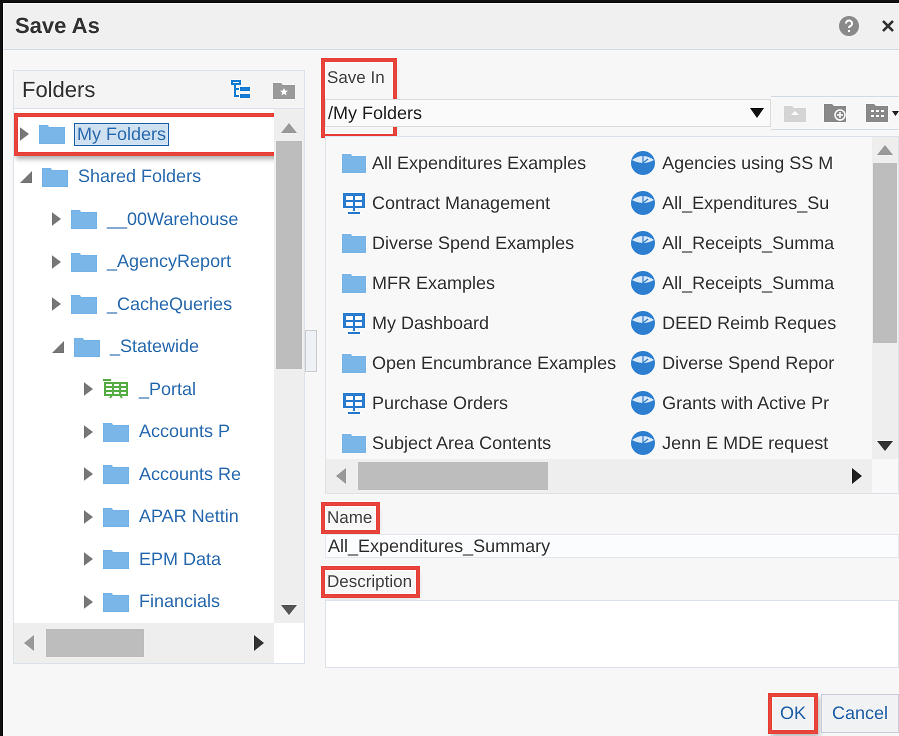 Image resolution: width=899 pixels, height=736 pixels. I want to click on catalog-item: DEED Reimb Reques, so click(733, 323).